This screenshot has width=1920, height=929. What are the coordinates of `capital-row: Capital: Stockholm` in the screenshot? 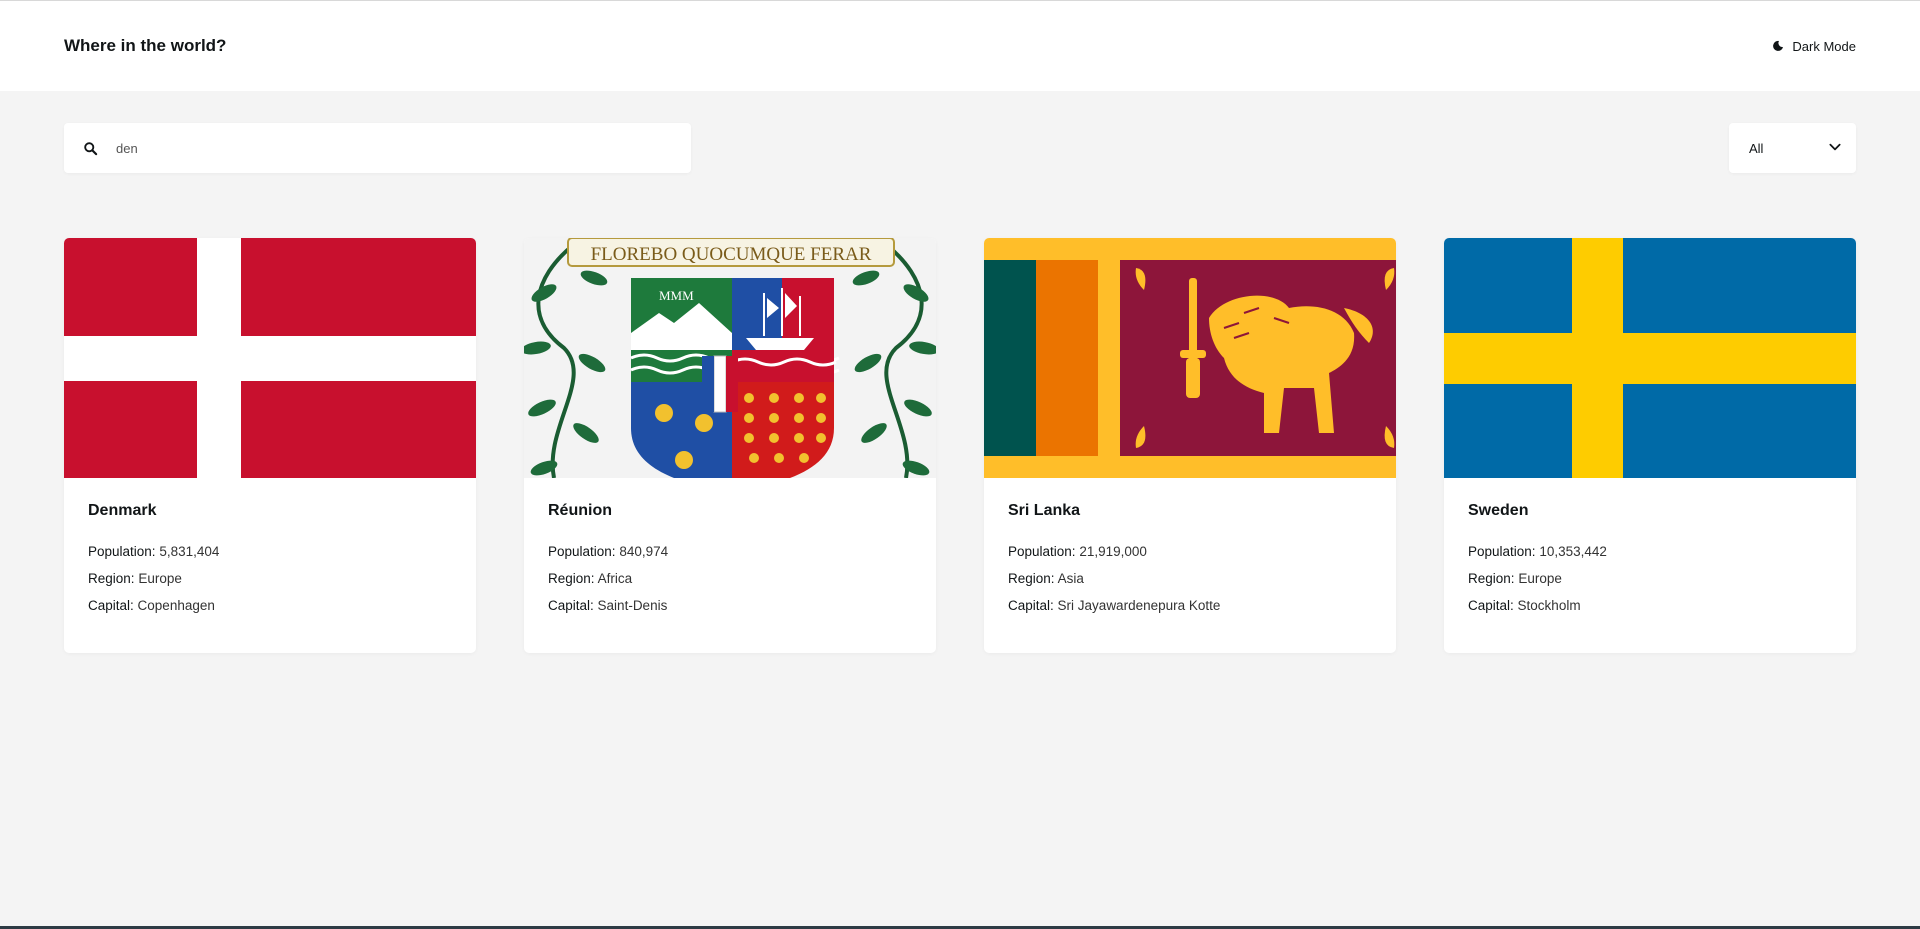 It's located at (1650, 605).